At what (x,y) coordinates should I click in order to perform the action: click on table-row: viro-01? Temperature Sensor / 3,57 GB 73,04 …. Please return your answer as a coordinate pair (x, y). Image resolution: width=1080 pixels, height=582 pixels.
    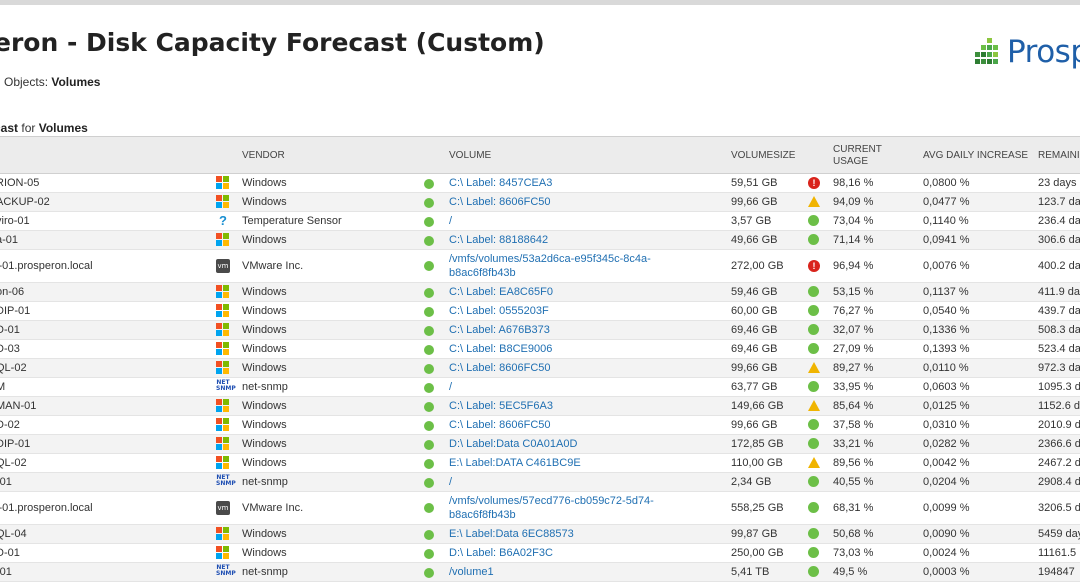
    Looking at the image, I should click on (540, 221).